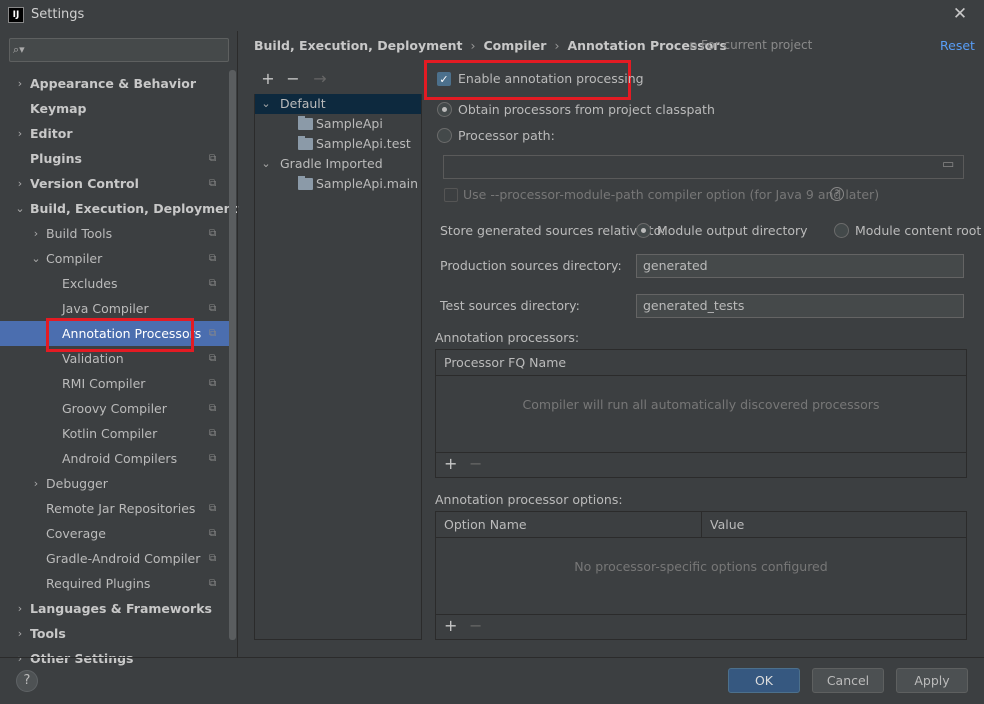 This screenshot has height=704, width=984. I want to click on sidebar-item: Keymap, so click(118, 108).